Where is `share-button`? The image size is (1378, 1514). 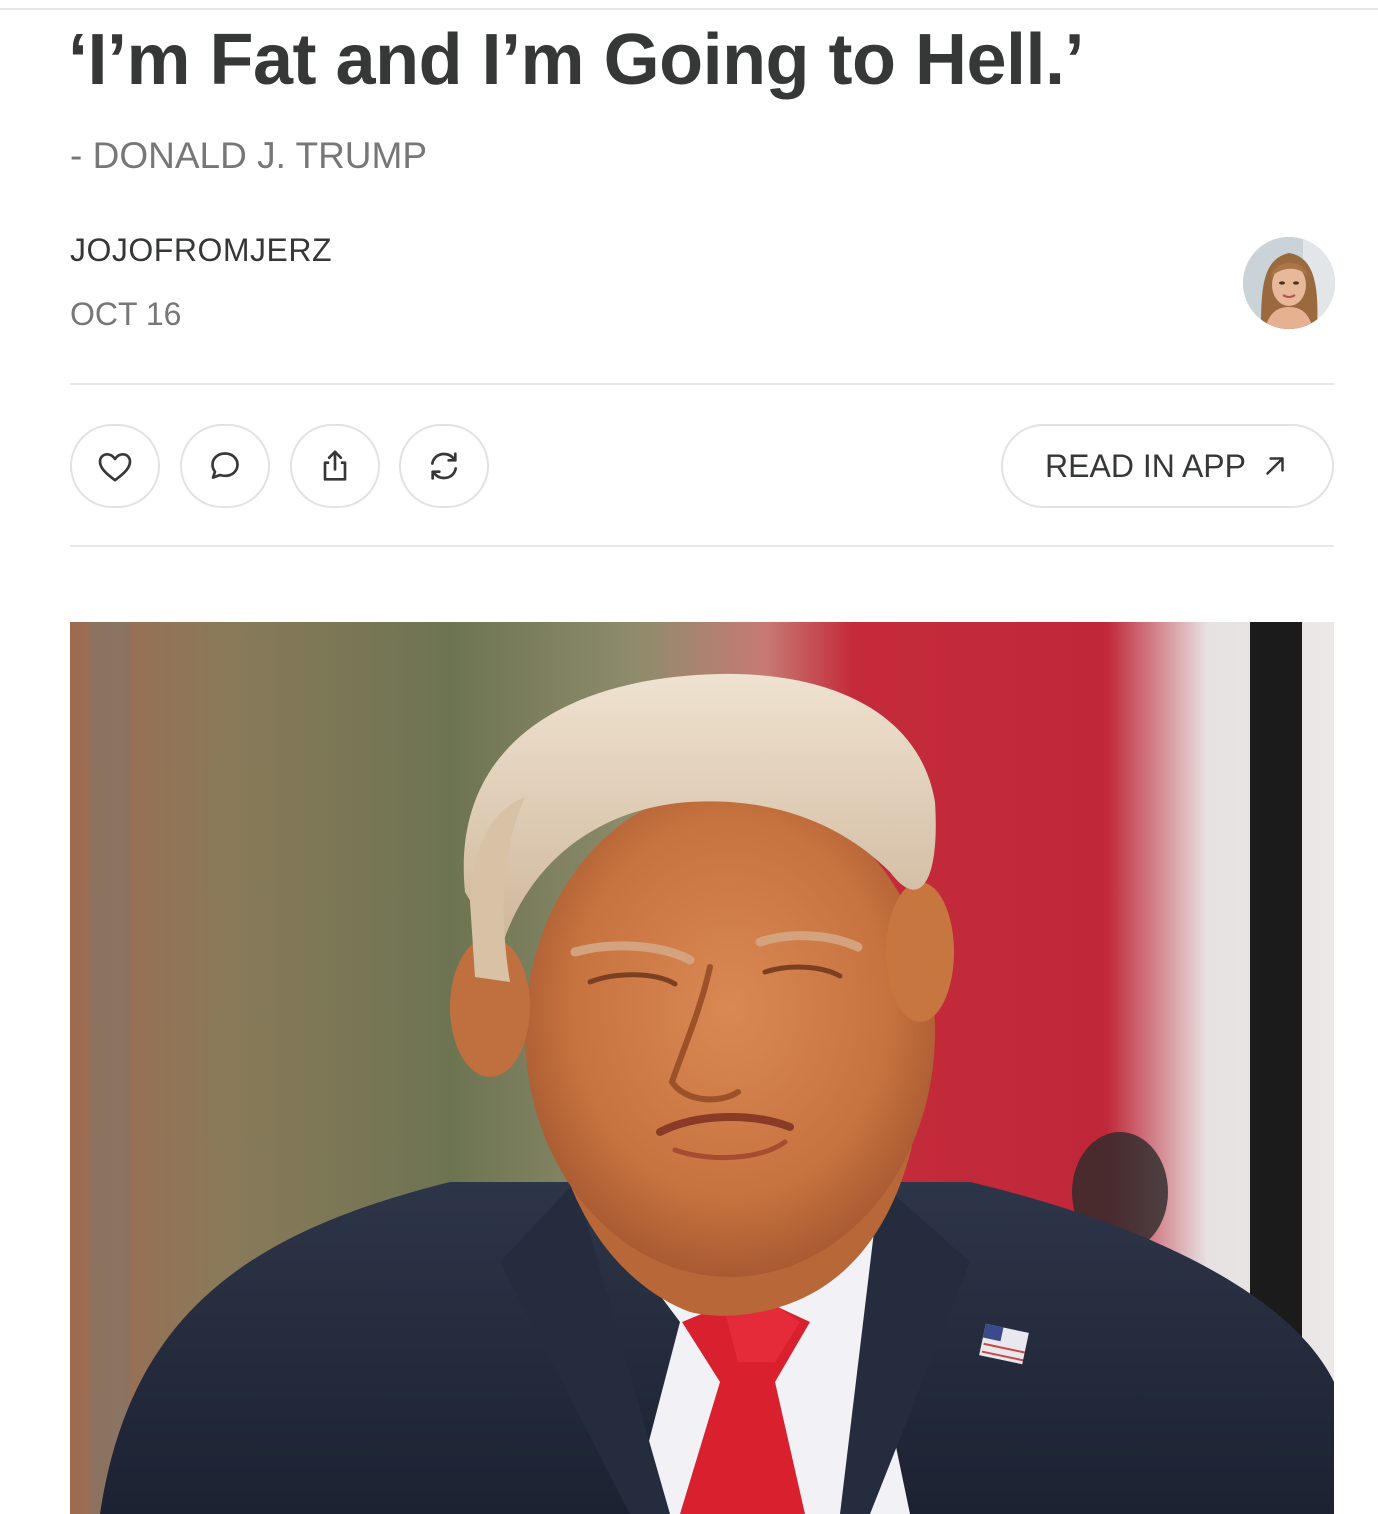 share-button is located at coordinates (335, 466).